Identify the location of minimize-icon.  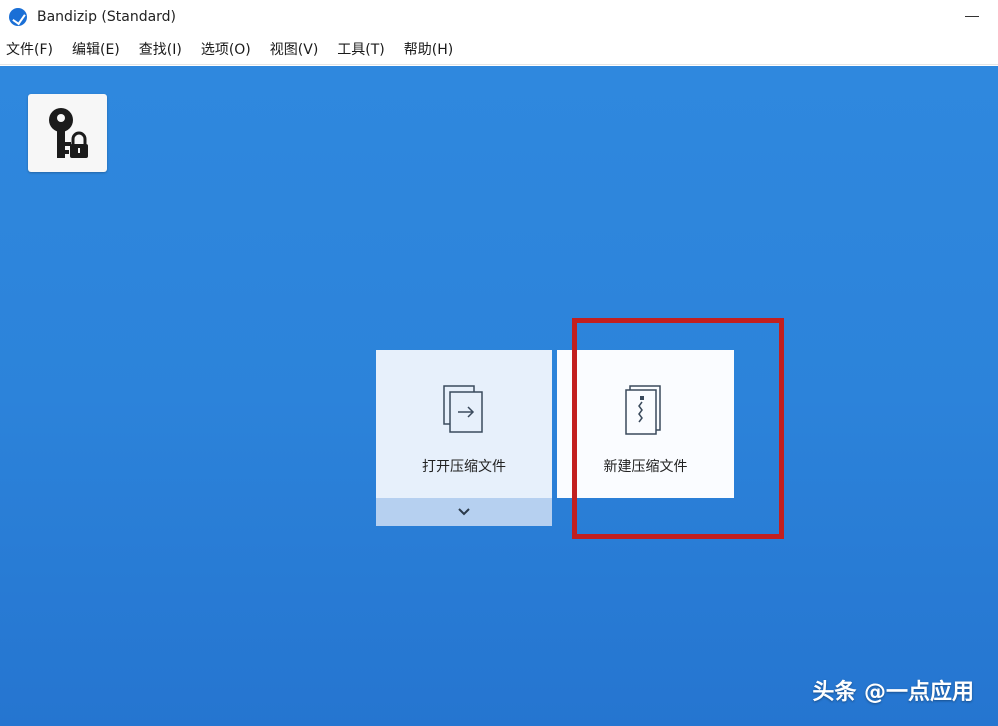
(972, 16).